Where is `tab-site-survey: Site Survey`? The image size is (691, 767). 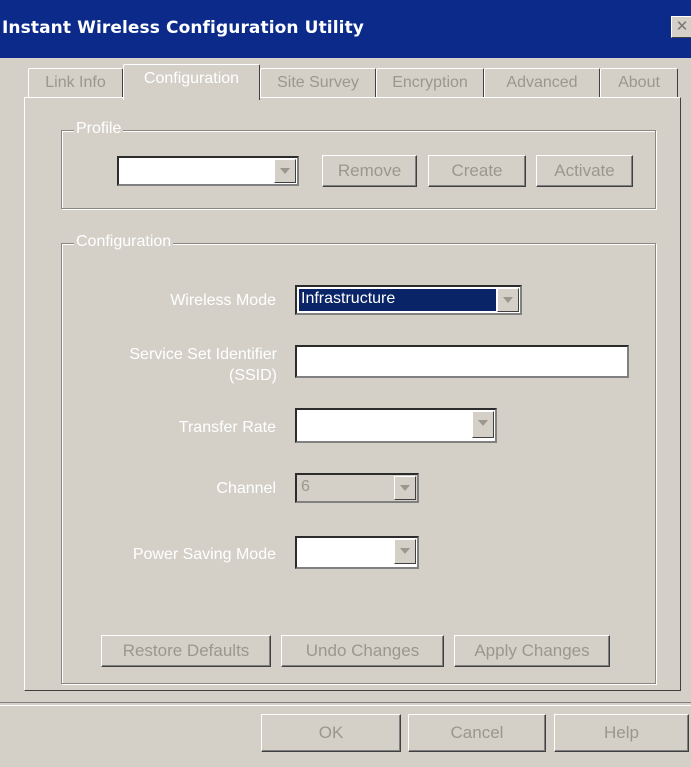 tab-site-survey: Site Survey is located at coordinates (318, 83).